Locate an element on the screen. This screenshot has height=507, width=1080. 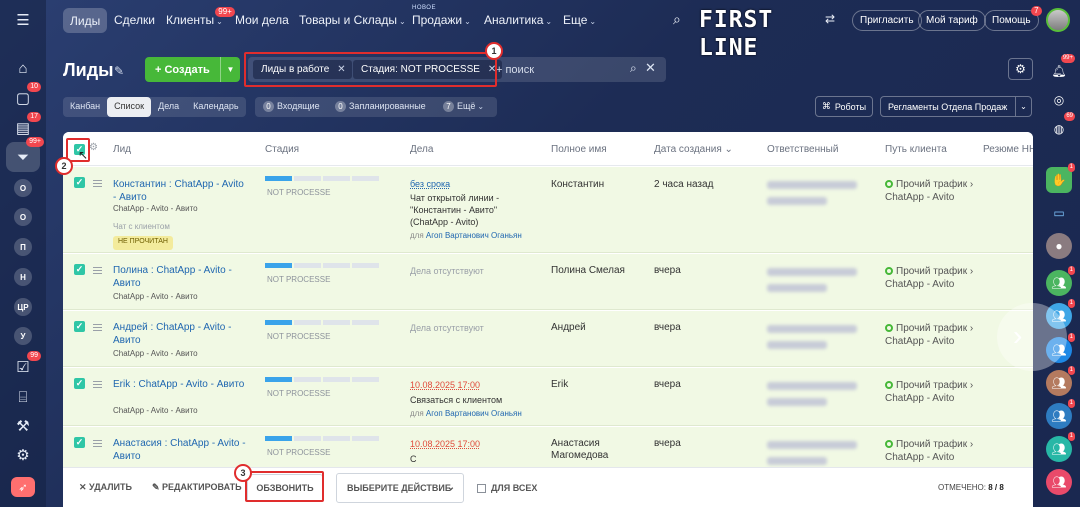
create-button: + Создать ▼ is located at coordinates (192, 69).